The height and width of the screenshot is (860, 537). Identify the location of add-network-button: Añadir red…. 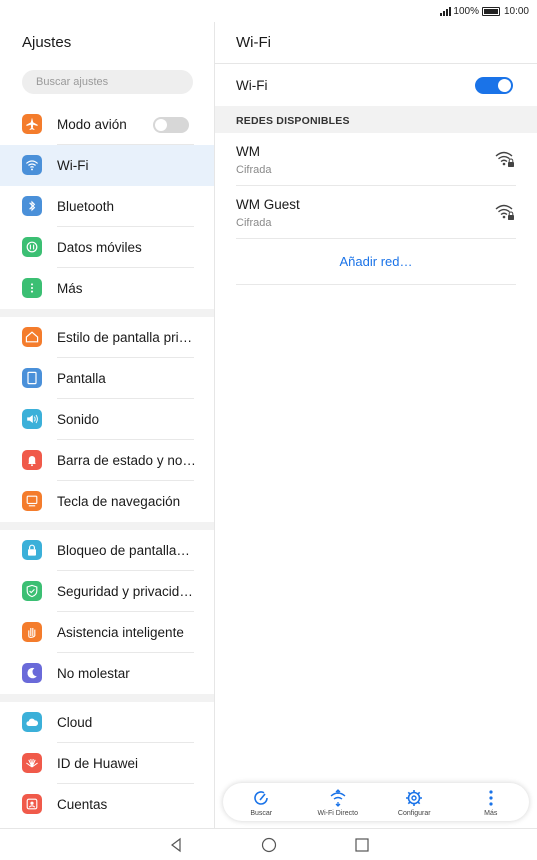
(376, 262).